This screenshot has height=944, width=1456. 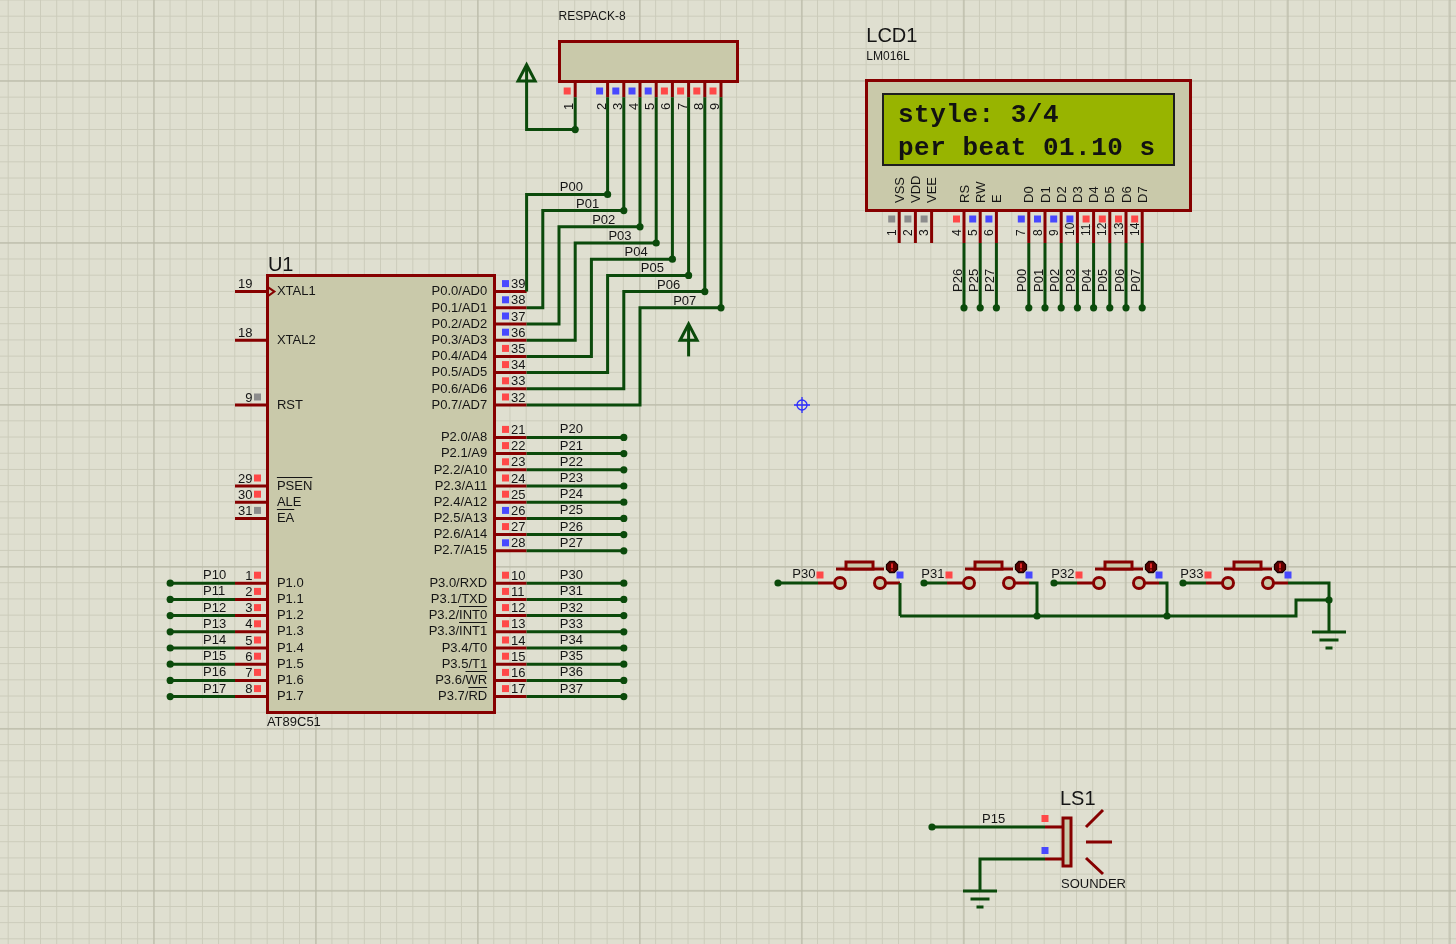 What do you see at coordinates (1103, 280) in the screenshot?
I see `net-label: P05` at bounding box center [1103, 280].